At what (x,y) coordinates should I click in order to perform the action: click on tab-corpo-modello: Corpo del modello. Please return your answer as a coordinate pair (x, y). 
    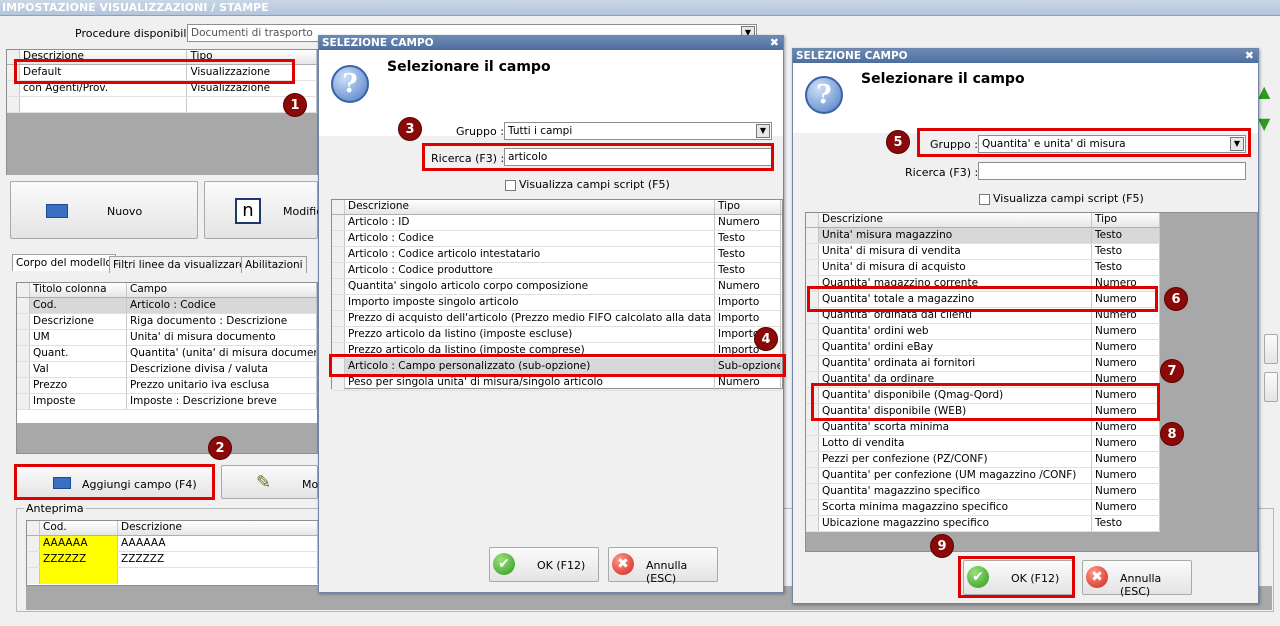
    Looking at the image, I should click on (64, 262).